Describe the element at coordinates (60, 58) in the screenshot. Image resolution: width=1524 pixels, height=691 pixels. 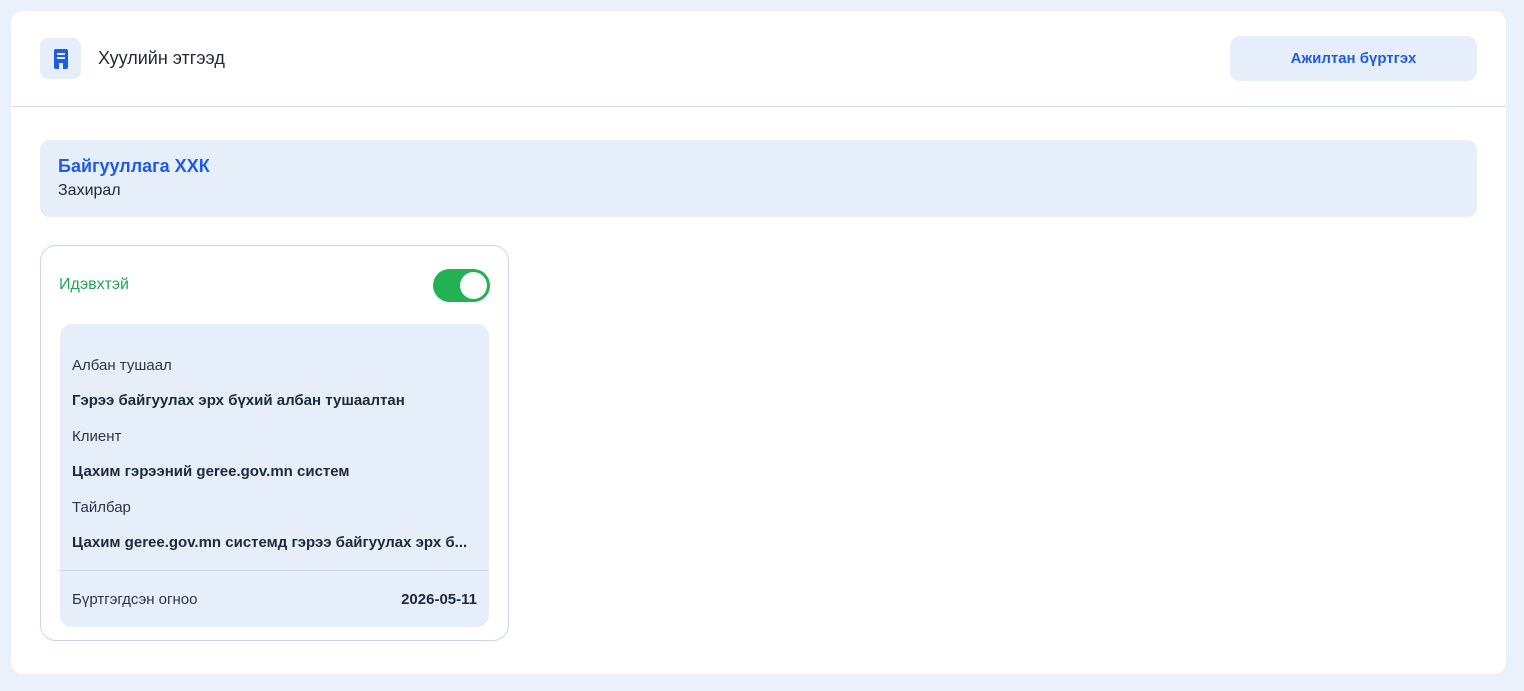
I see `building-icon` at that location.